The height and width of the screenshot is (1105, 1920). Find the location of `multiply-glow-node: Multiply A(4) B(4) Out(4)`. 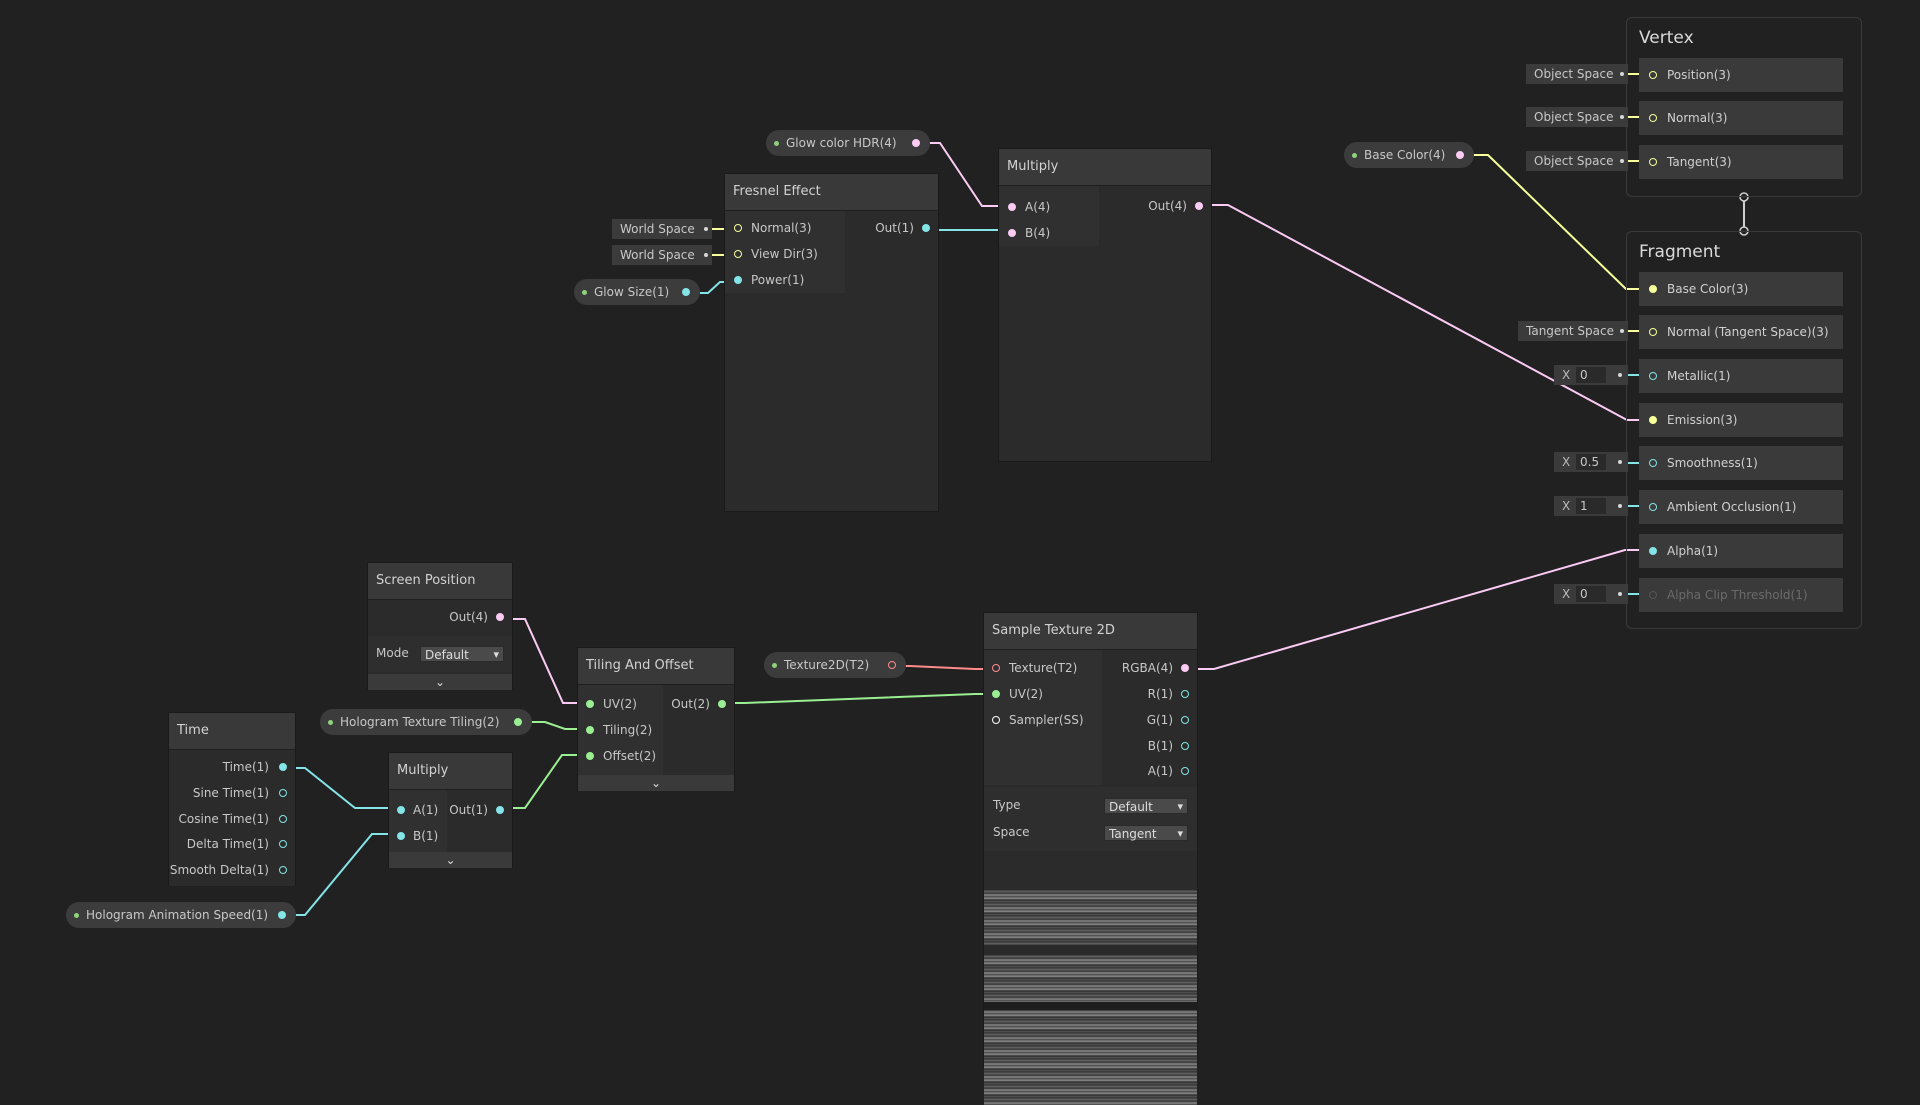

multiply-glow-node: Multiply A(4) B(4) Out(4) is located at coordinates (1105, 305).